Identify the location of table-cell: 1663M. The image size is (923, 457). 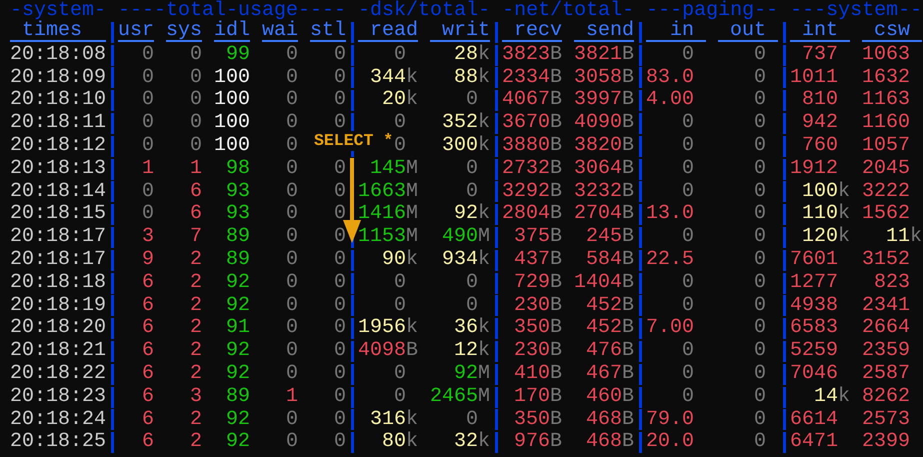
(388, 192).